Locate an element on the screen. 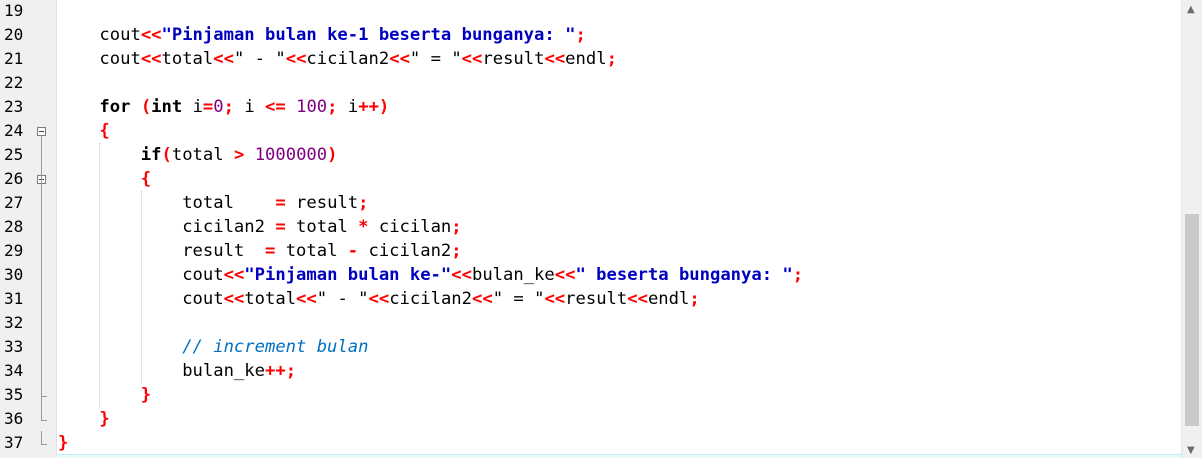  code-line: cicilan2 = total * cicilan; is located at coordinates (260, 227).